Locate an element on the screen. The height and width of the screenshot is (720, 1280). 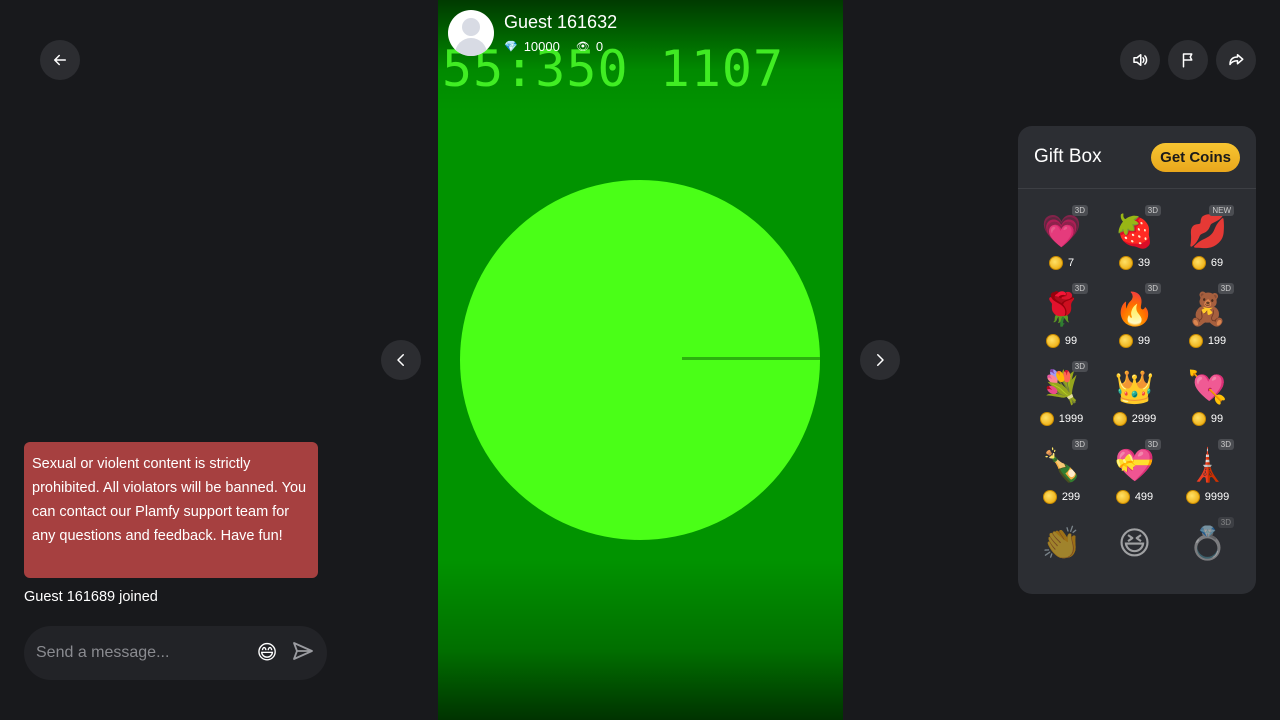
gift-item-follow-me-heart: 💗 3D 7 is located at coordinates (1061, 244).